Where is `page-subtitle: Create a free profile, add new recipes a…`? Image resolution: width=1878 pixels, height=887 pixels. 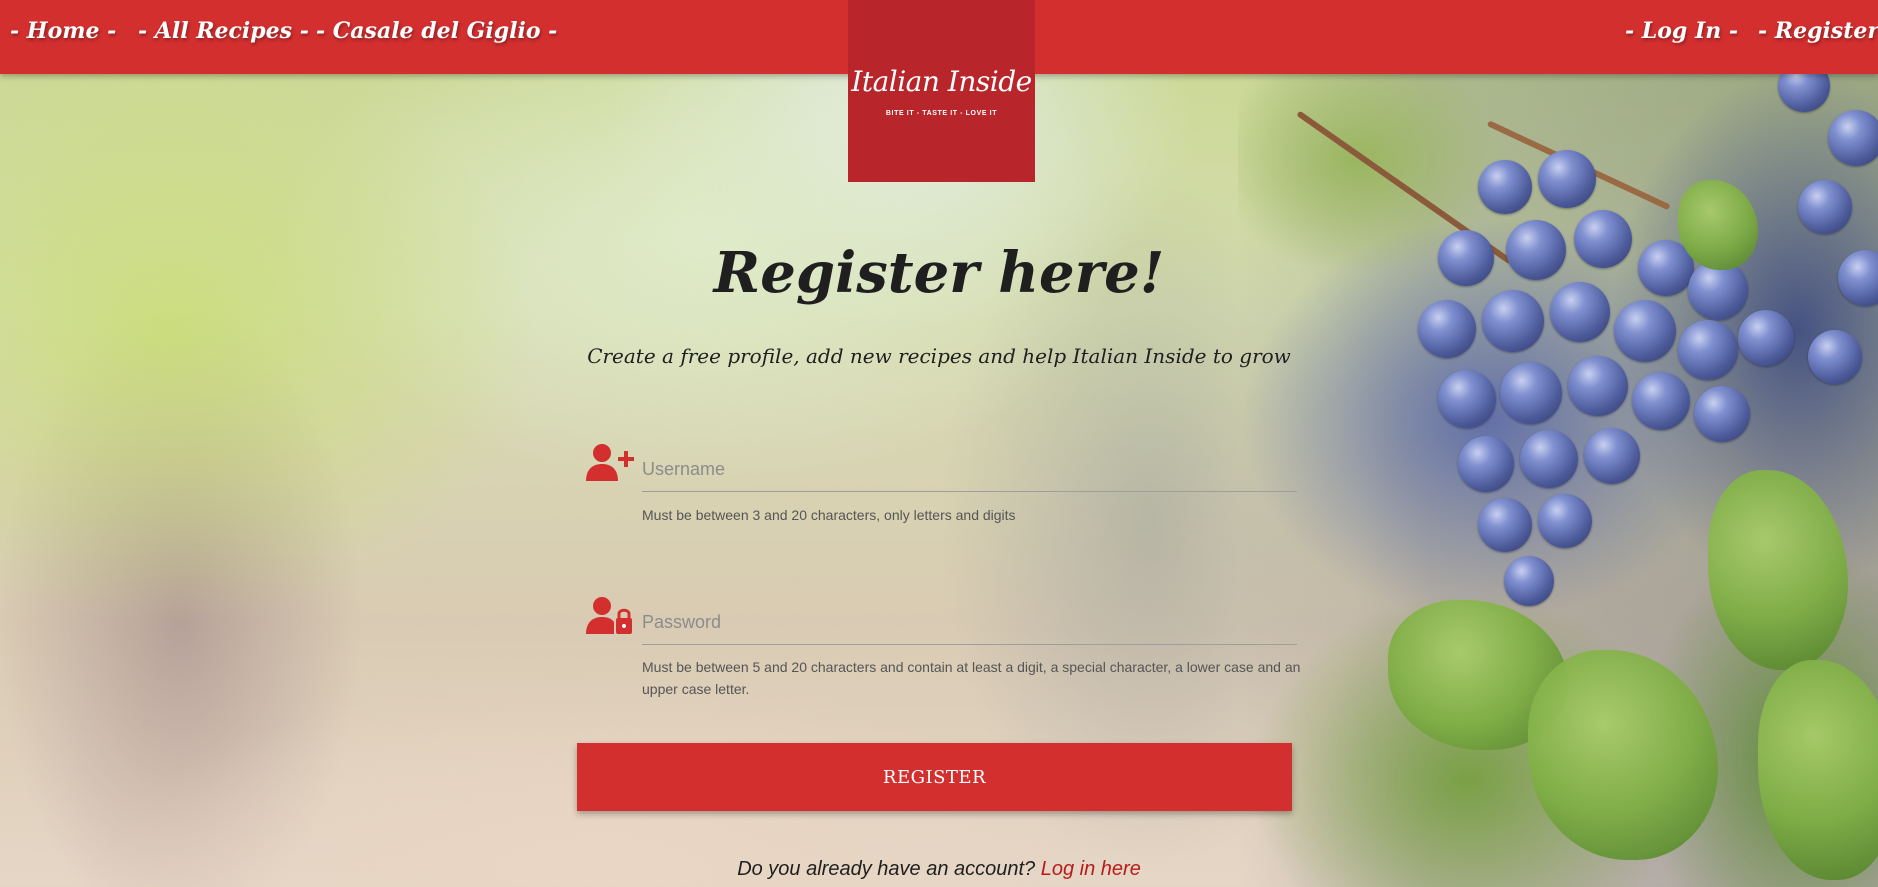
page-subtitle: Create a free profile, add new recipes a… is located at coordinates (939, 356).